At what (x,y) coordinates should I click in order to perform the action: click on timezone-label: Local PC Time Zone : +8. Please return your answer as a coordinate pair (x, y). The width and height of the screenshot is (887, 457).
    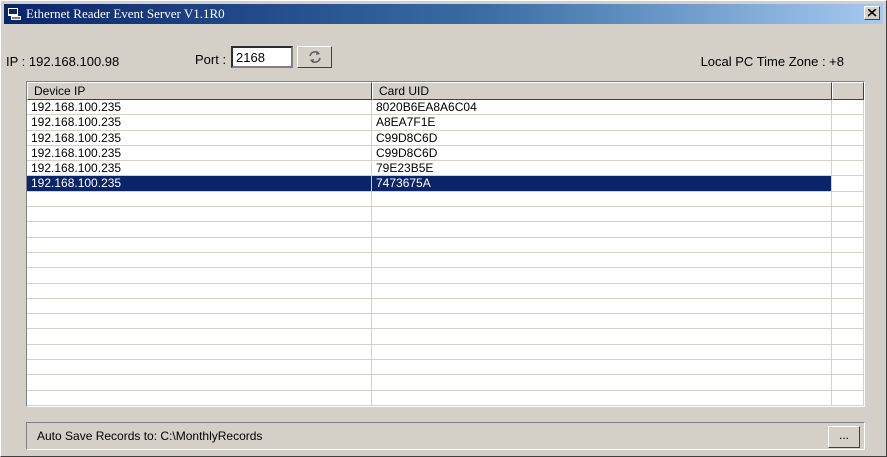
    Looking at the image, I should click on (772, 61).